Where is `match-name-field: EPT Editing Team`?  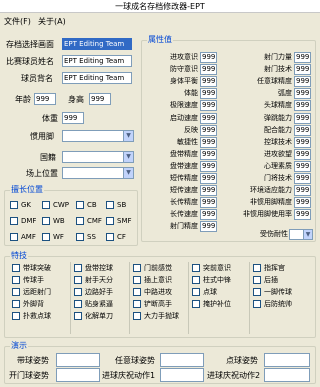
match-name-field: EPT Editing Team is located at coordinates (97, 61).